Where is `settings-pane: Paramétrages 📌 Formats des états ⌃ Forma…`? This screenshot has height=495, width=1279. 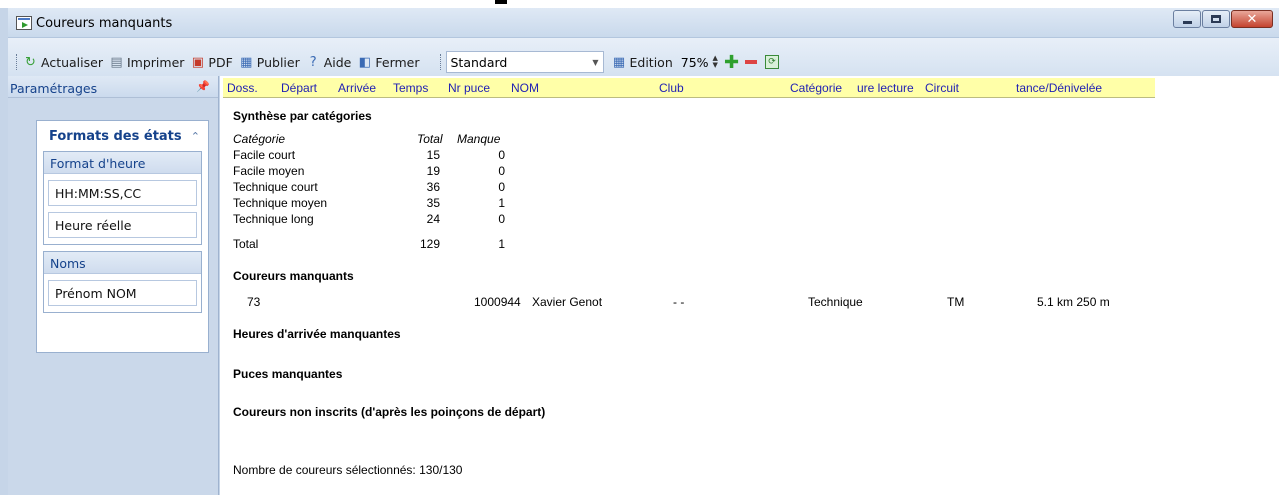 settings-pane: Paramétrages 📌 Formats des états ⌃ Forma… is located at coordinates (113, 285).